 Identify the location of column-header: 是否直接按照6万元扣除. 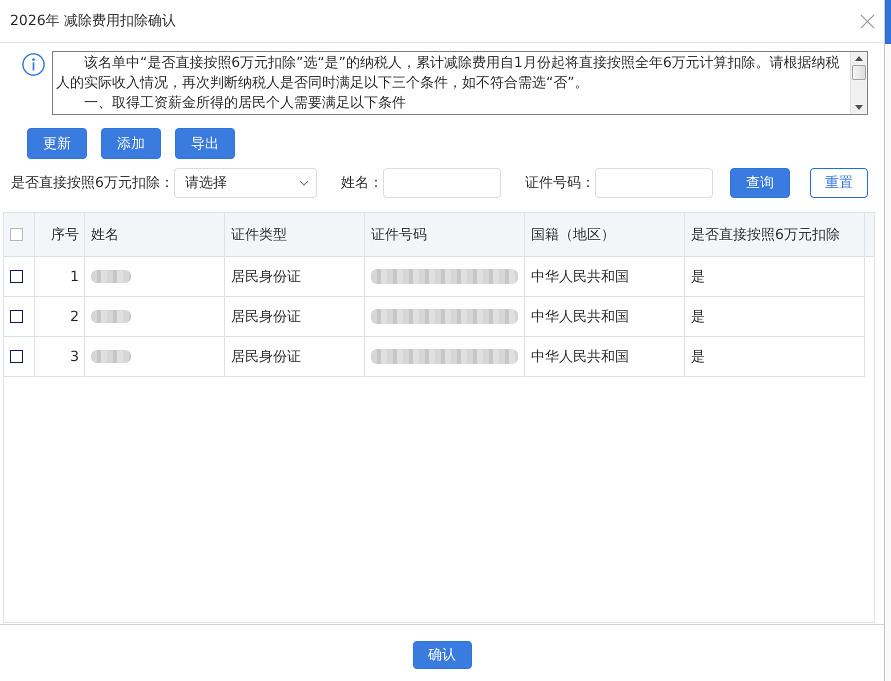
(775, 234).